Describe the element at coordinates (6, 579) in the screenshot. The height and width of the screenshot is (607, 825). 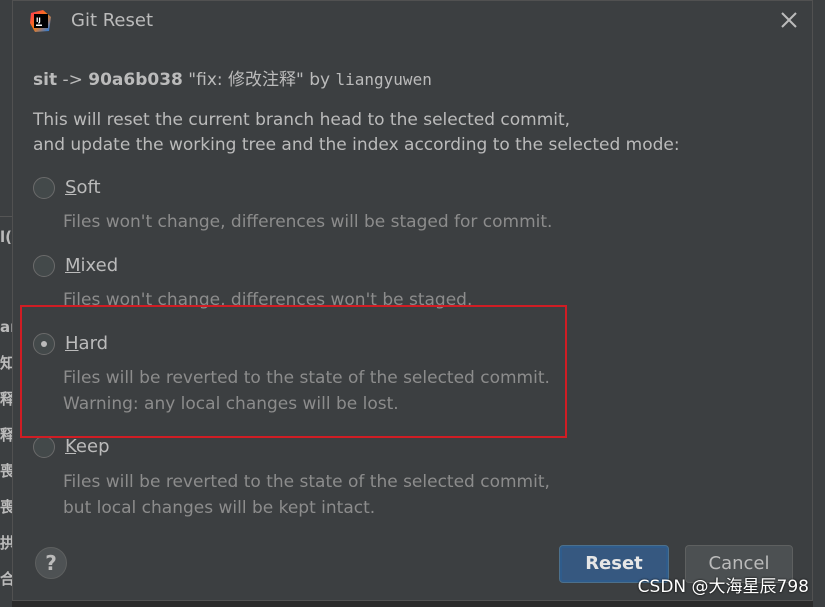
I see `background-glyph: 合` at that location.